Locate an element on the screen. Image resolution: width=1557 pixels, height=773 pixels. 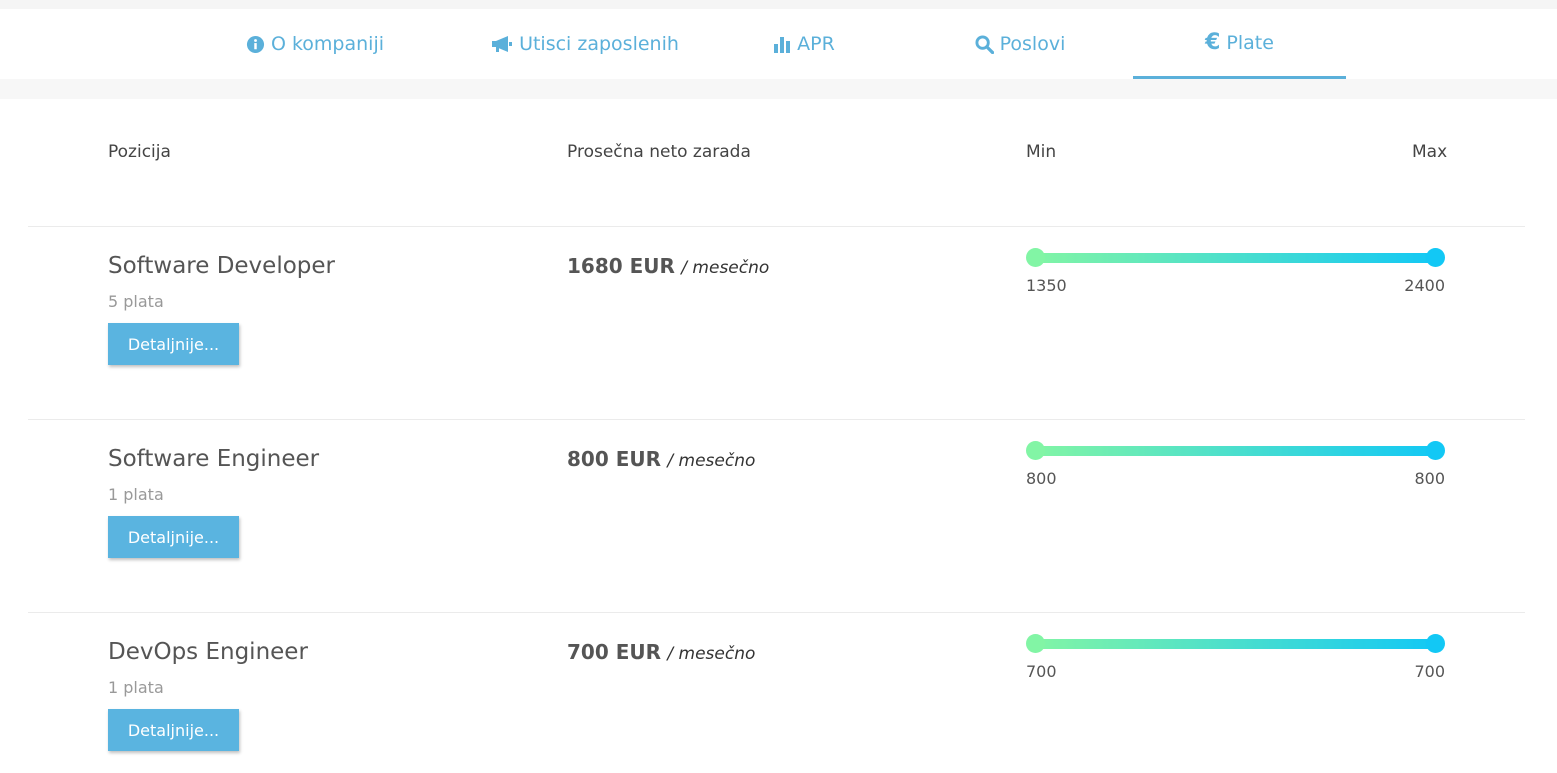
tab-apr: APR is located at coordinates (804, 44).